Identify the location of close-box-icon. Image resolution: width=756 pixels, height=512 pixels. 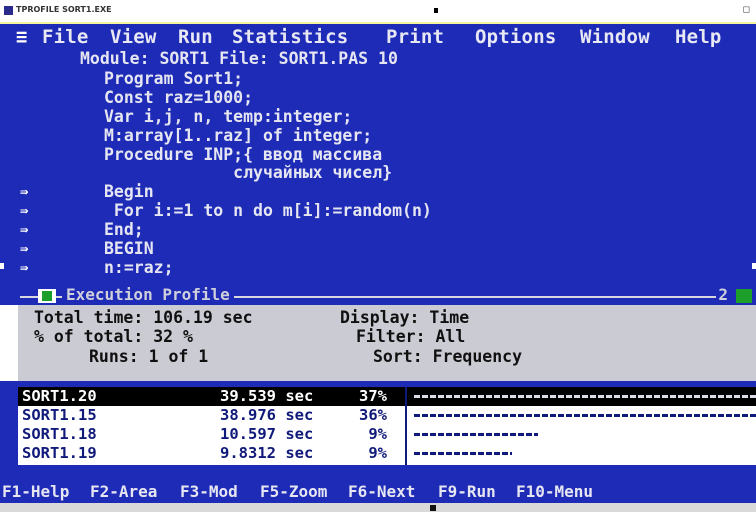
(47, 296).